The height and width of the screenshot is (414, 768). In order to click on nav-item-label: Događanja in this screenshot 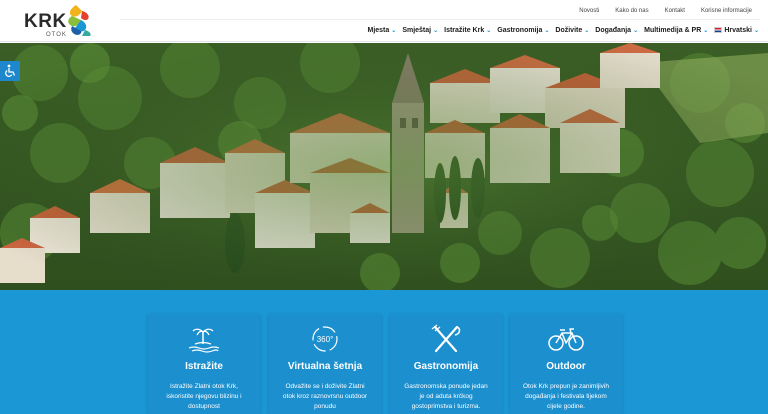, I will do `click(613, 30)`.